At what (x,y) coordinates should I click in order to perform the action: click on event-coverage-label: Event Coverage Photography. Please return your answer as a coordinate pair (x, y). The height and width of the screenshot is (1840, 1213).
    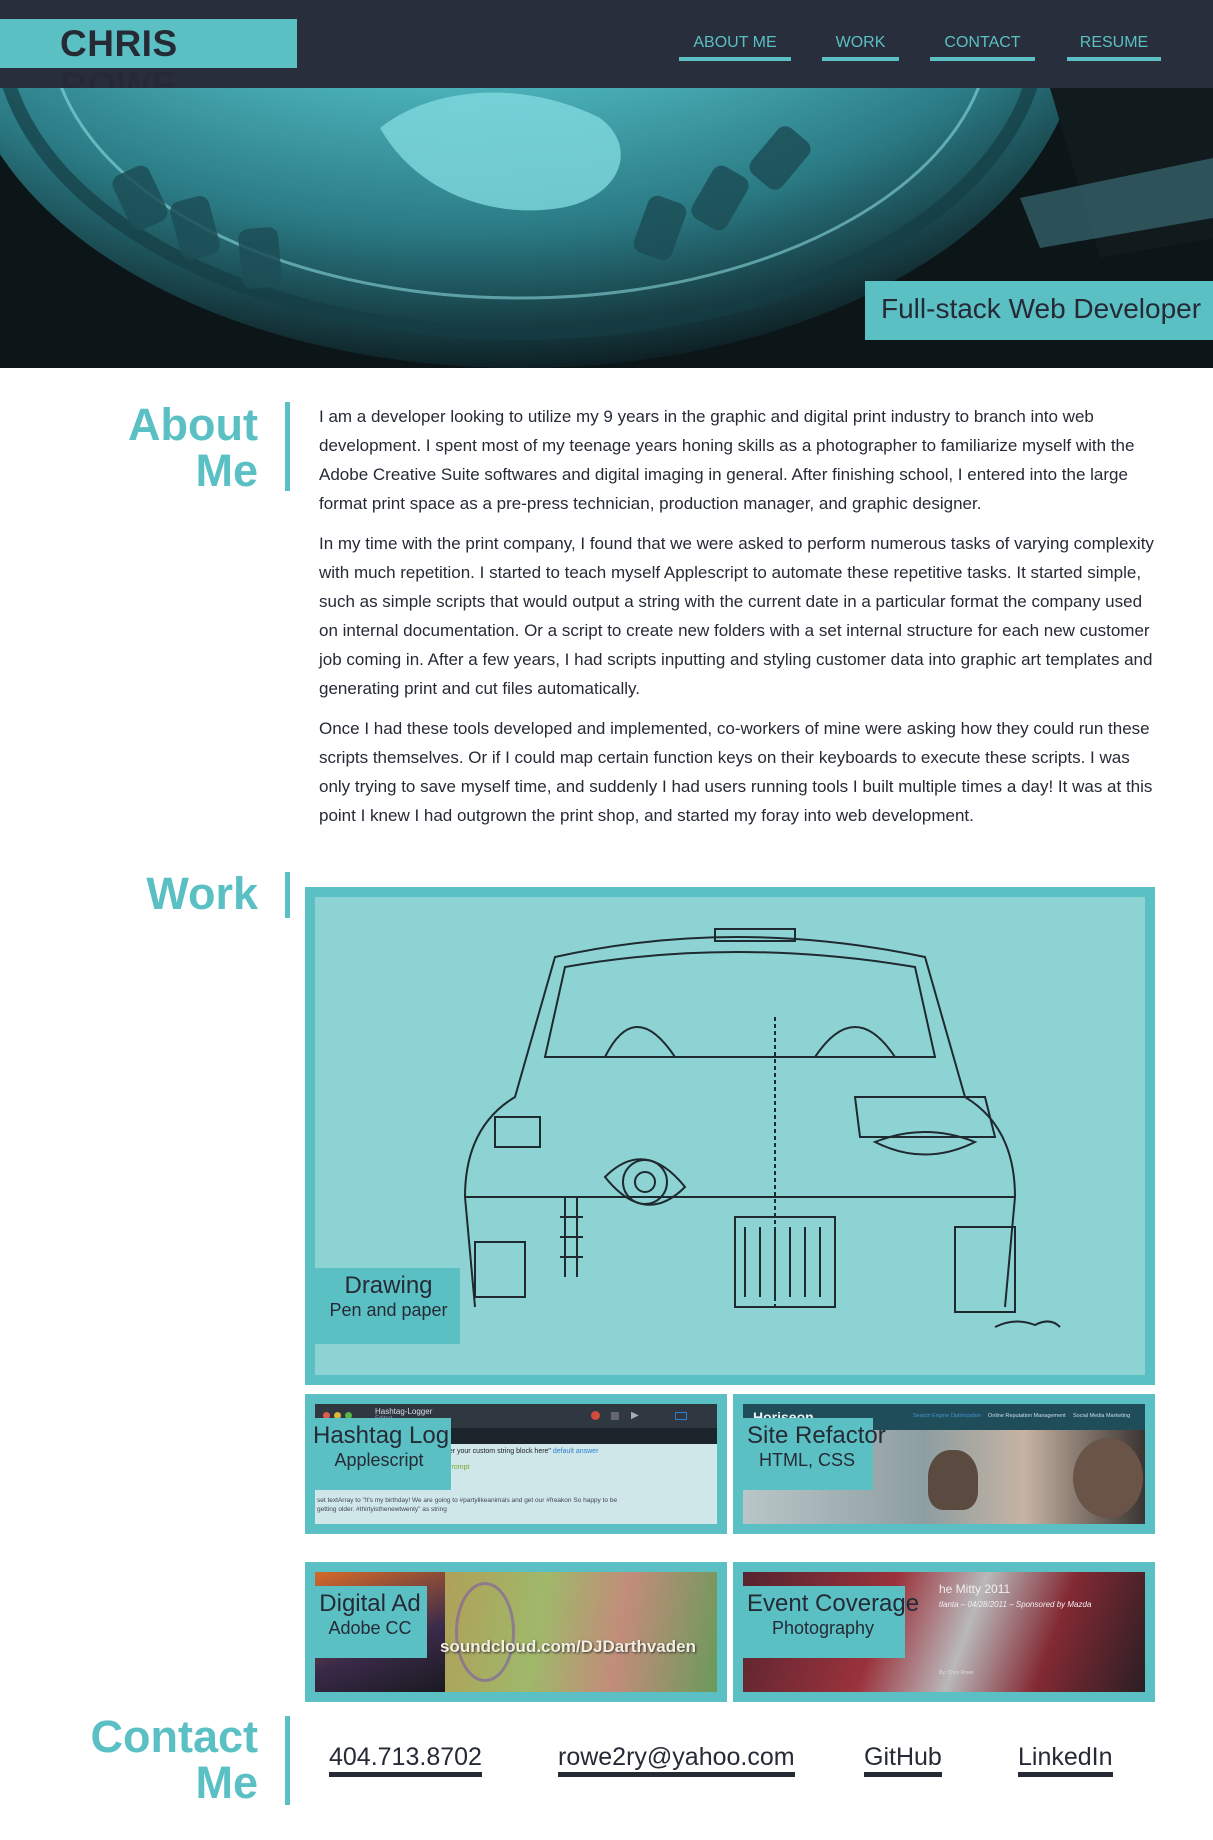
    Looking at the image, I should click on (831, 1622).